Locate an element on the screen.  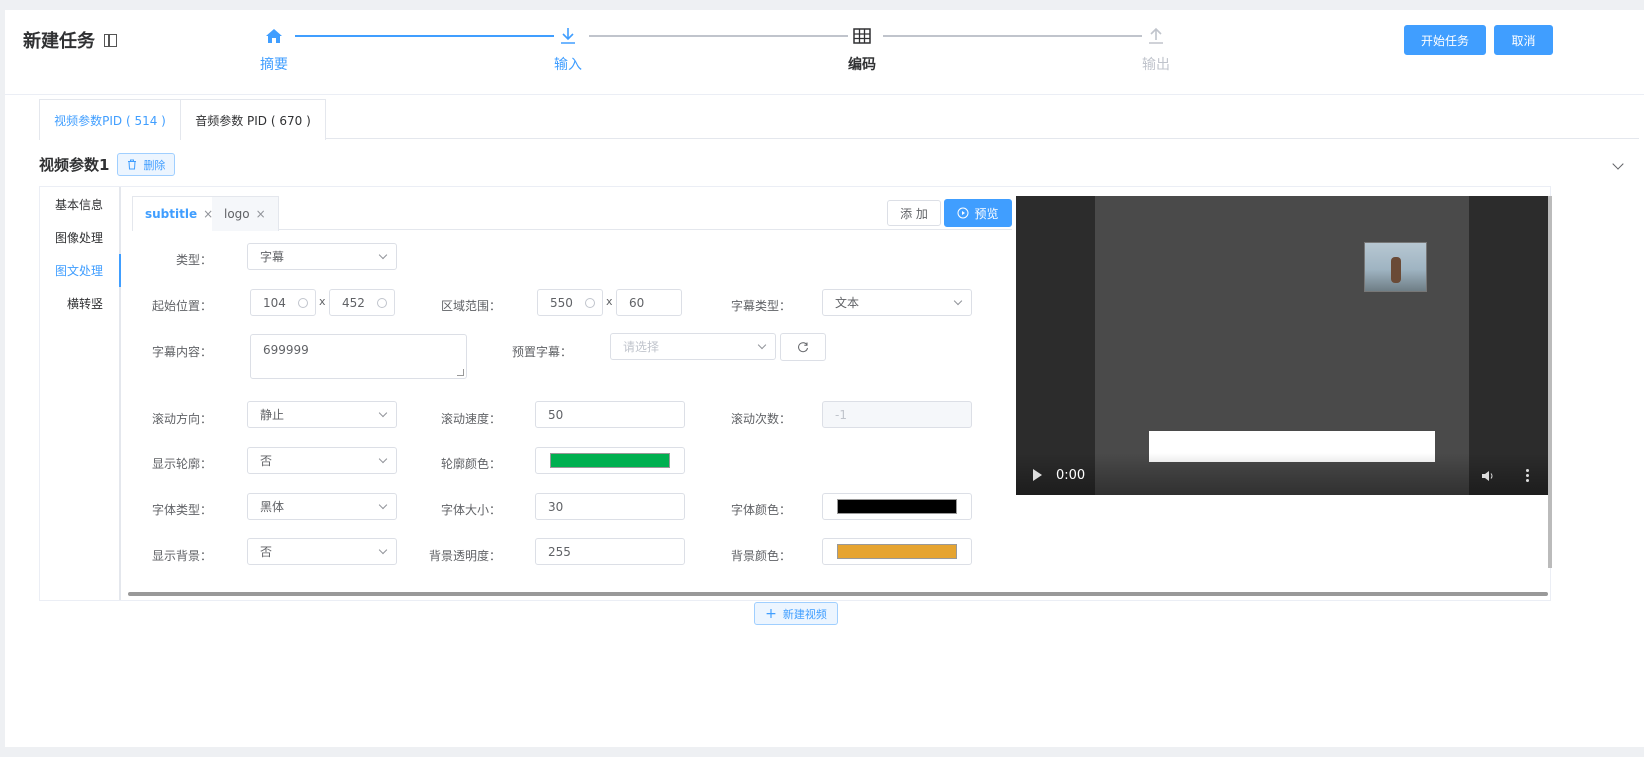
area-width-input: 550 is located at coordinates (570, 302).